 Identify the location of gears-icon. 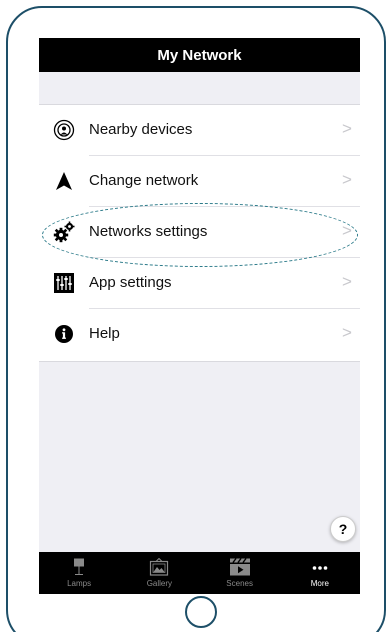
(64, 232).